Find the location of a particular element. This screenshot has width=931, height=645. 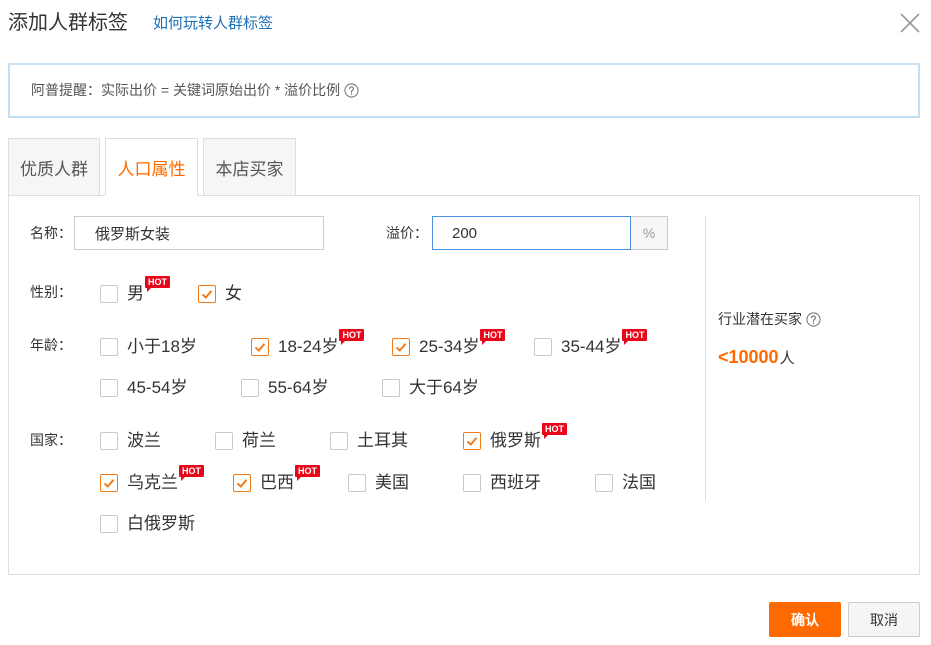

option-label: 55-64岁 is located at coordinates (298, 387).